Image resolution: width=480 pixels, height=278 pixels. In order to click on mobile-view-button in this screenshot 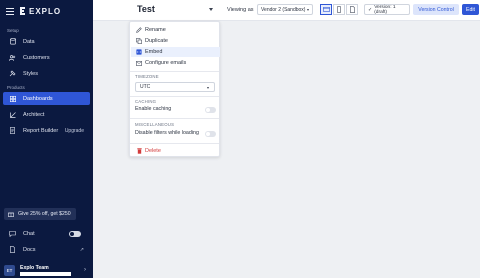, I will do `click(339, 9)`.